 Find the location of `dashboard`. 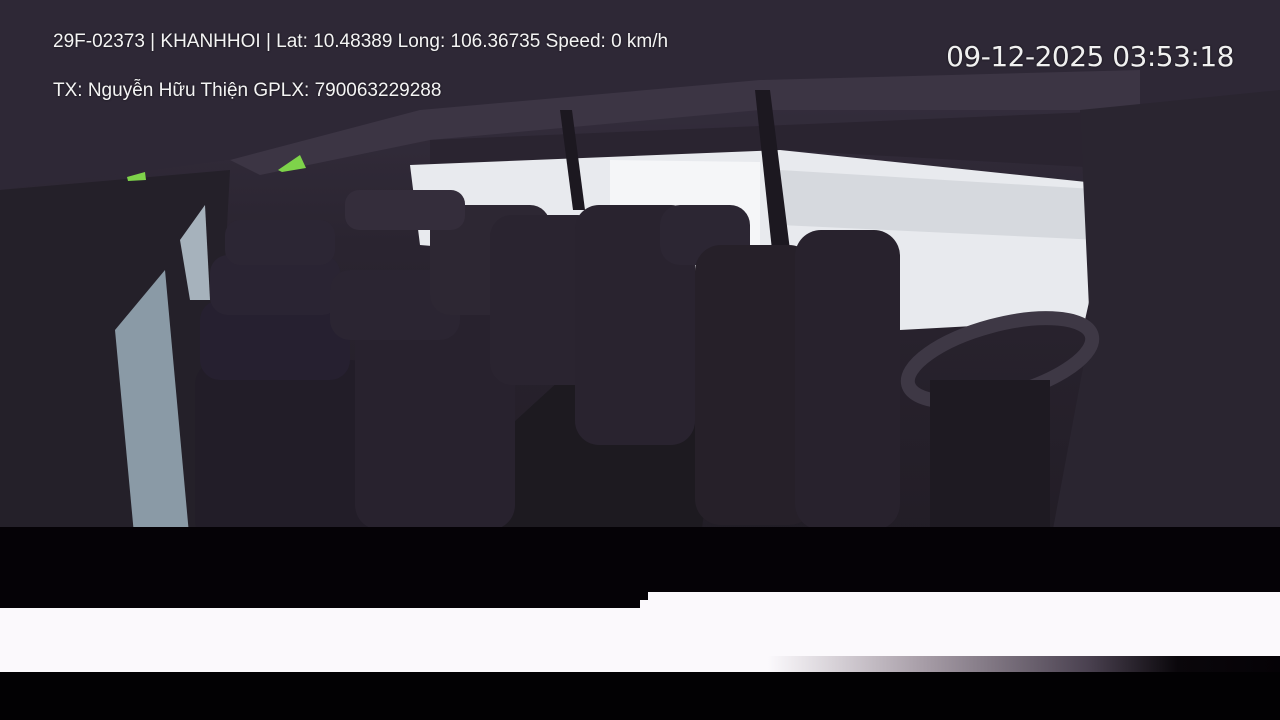

dashboard is located at coordinates (990, 455).